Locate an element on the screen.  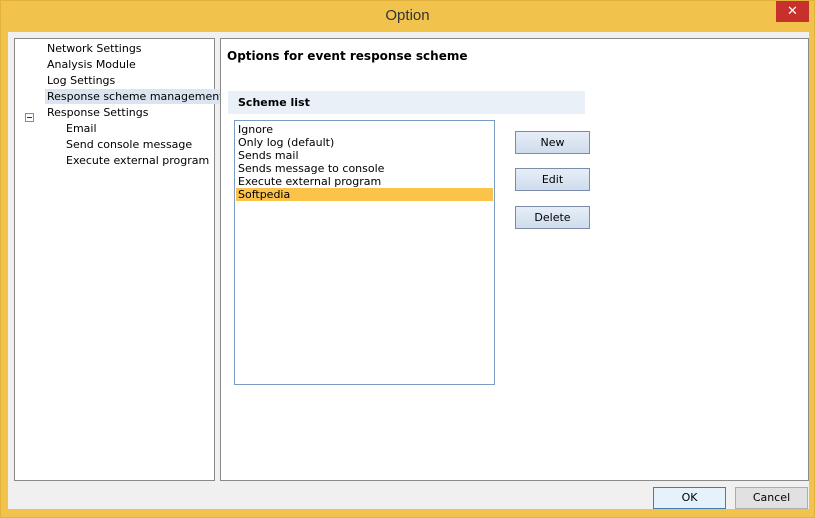
tree-item-email: Email is located at coordinates (81, 128).